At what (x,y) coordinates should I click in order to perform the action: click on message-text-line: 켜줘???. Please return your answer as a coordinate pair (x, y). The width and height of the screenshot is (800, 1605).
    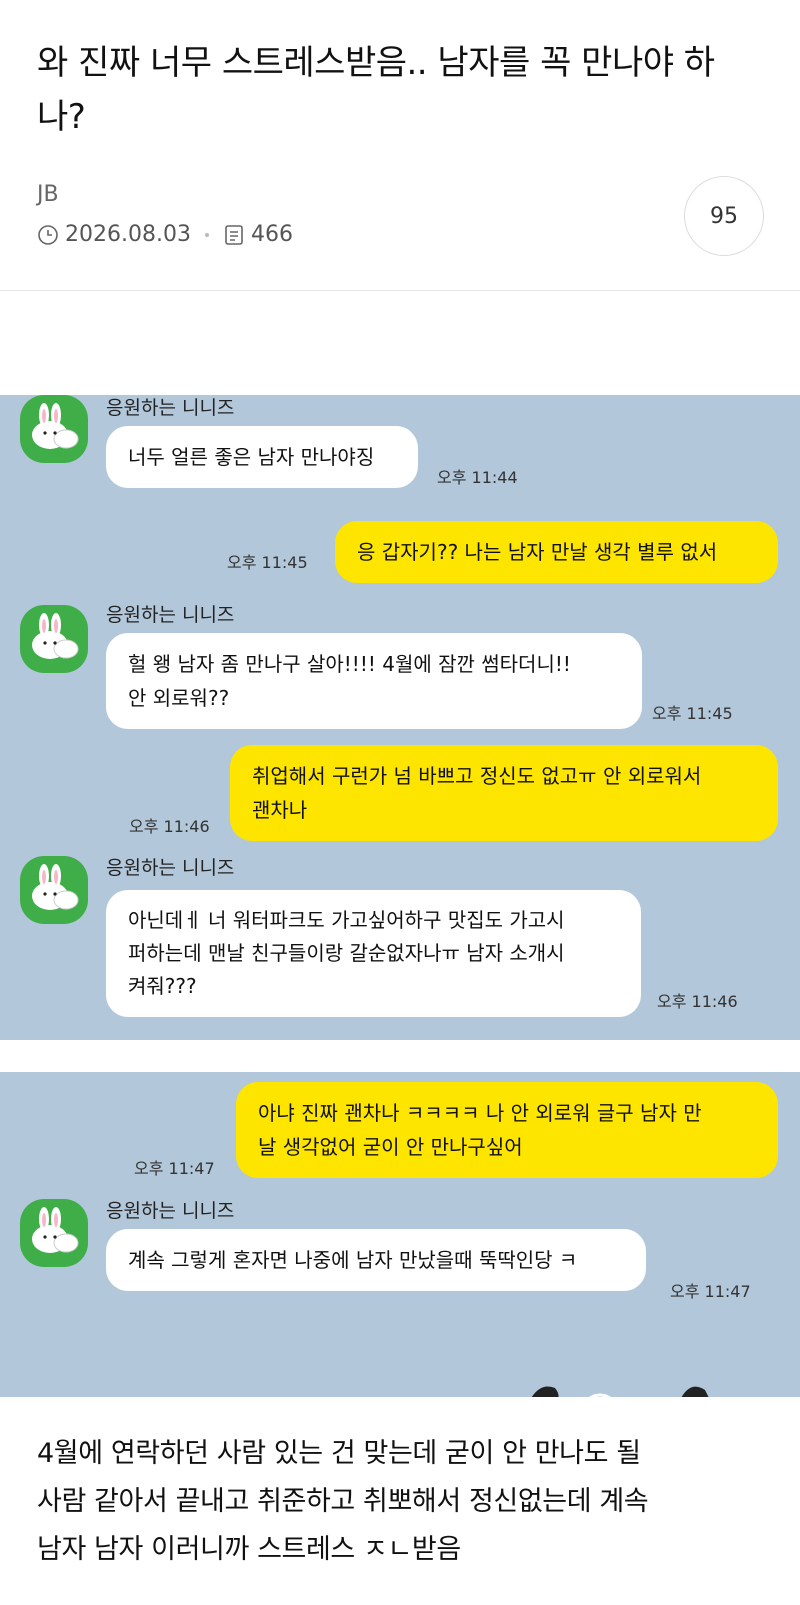
    Looking at the image, I should click on (162, 986).